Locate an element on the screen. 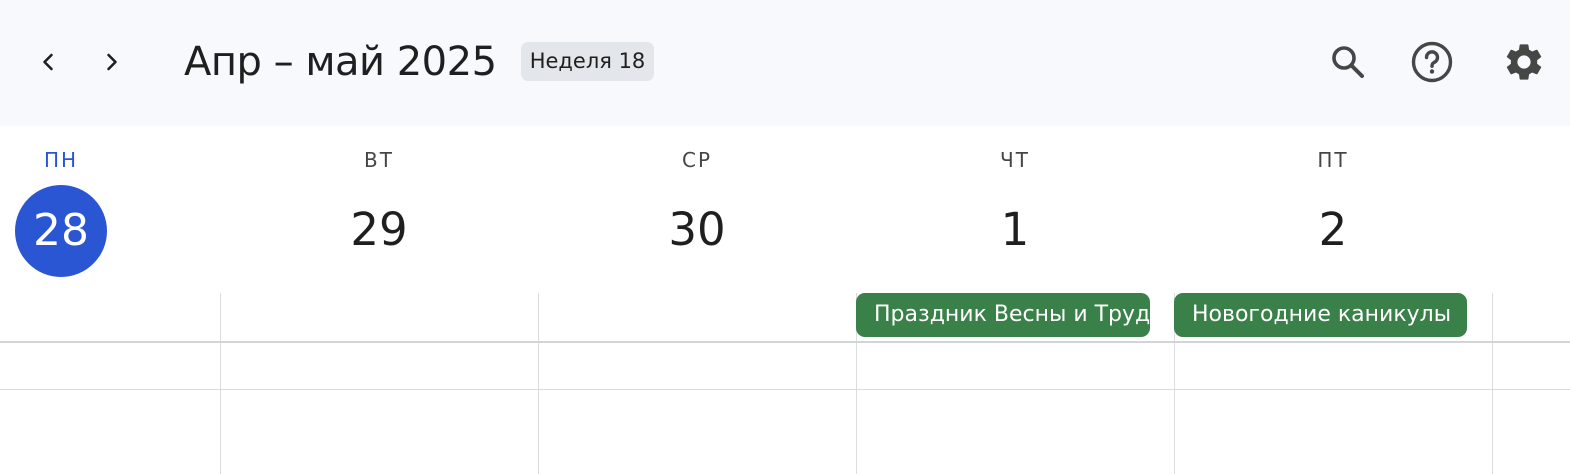 The height and width of the screenshot is (474, 1570). all-day-event-chip: Новогодние каникулы is located at coordinates (1320, 315).